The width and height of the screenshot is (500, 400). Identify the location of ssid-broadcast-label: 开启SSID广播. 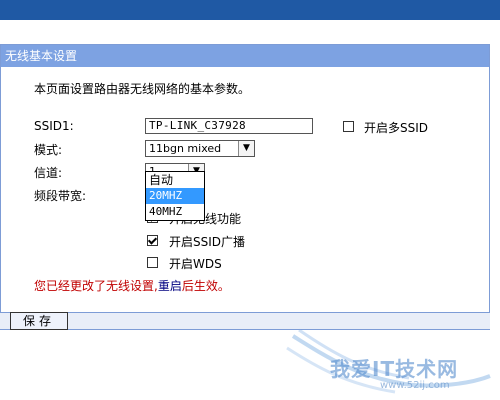
(207, 242).